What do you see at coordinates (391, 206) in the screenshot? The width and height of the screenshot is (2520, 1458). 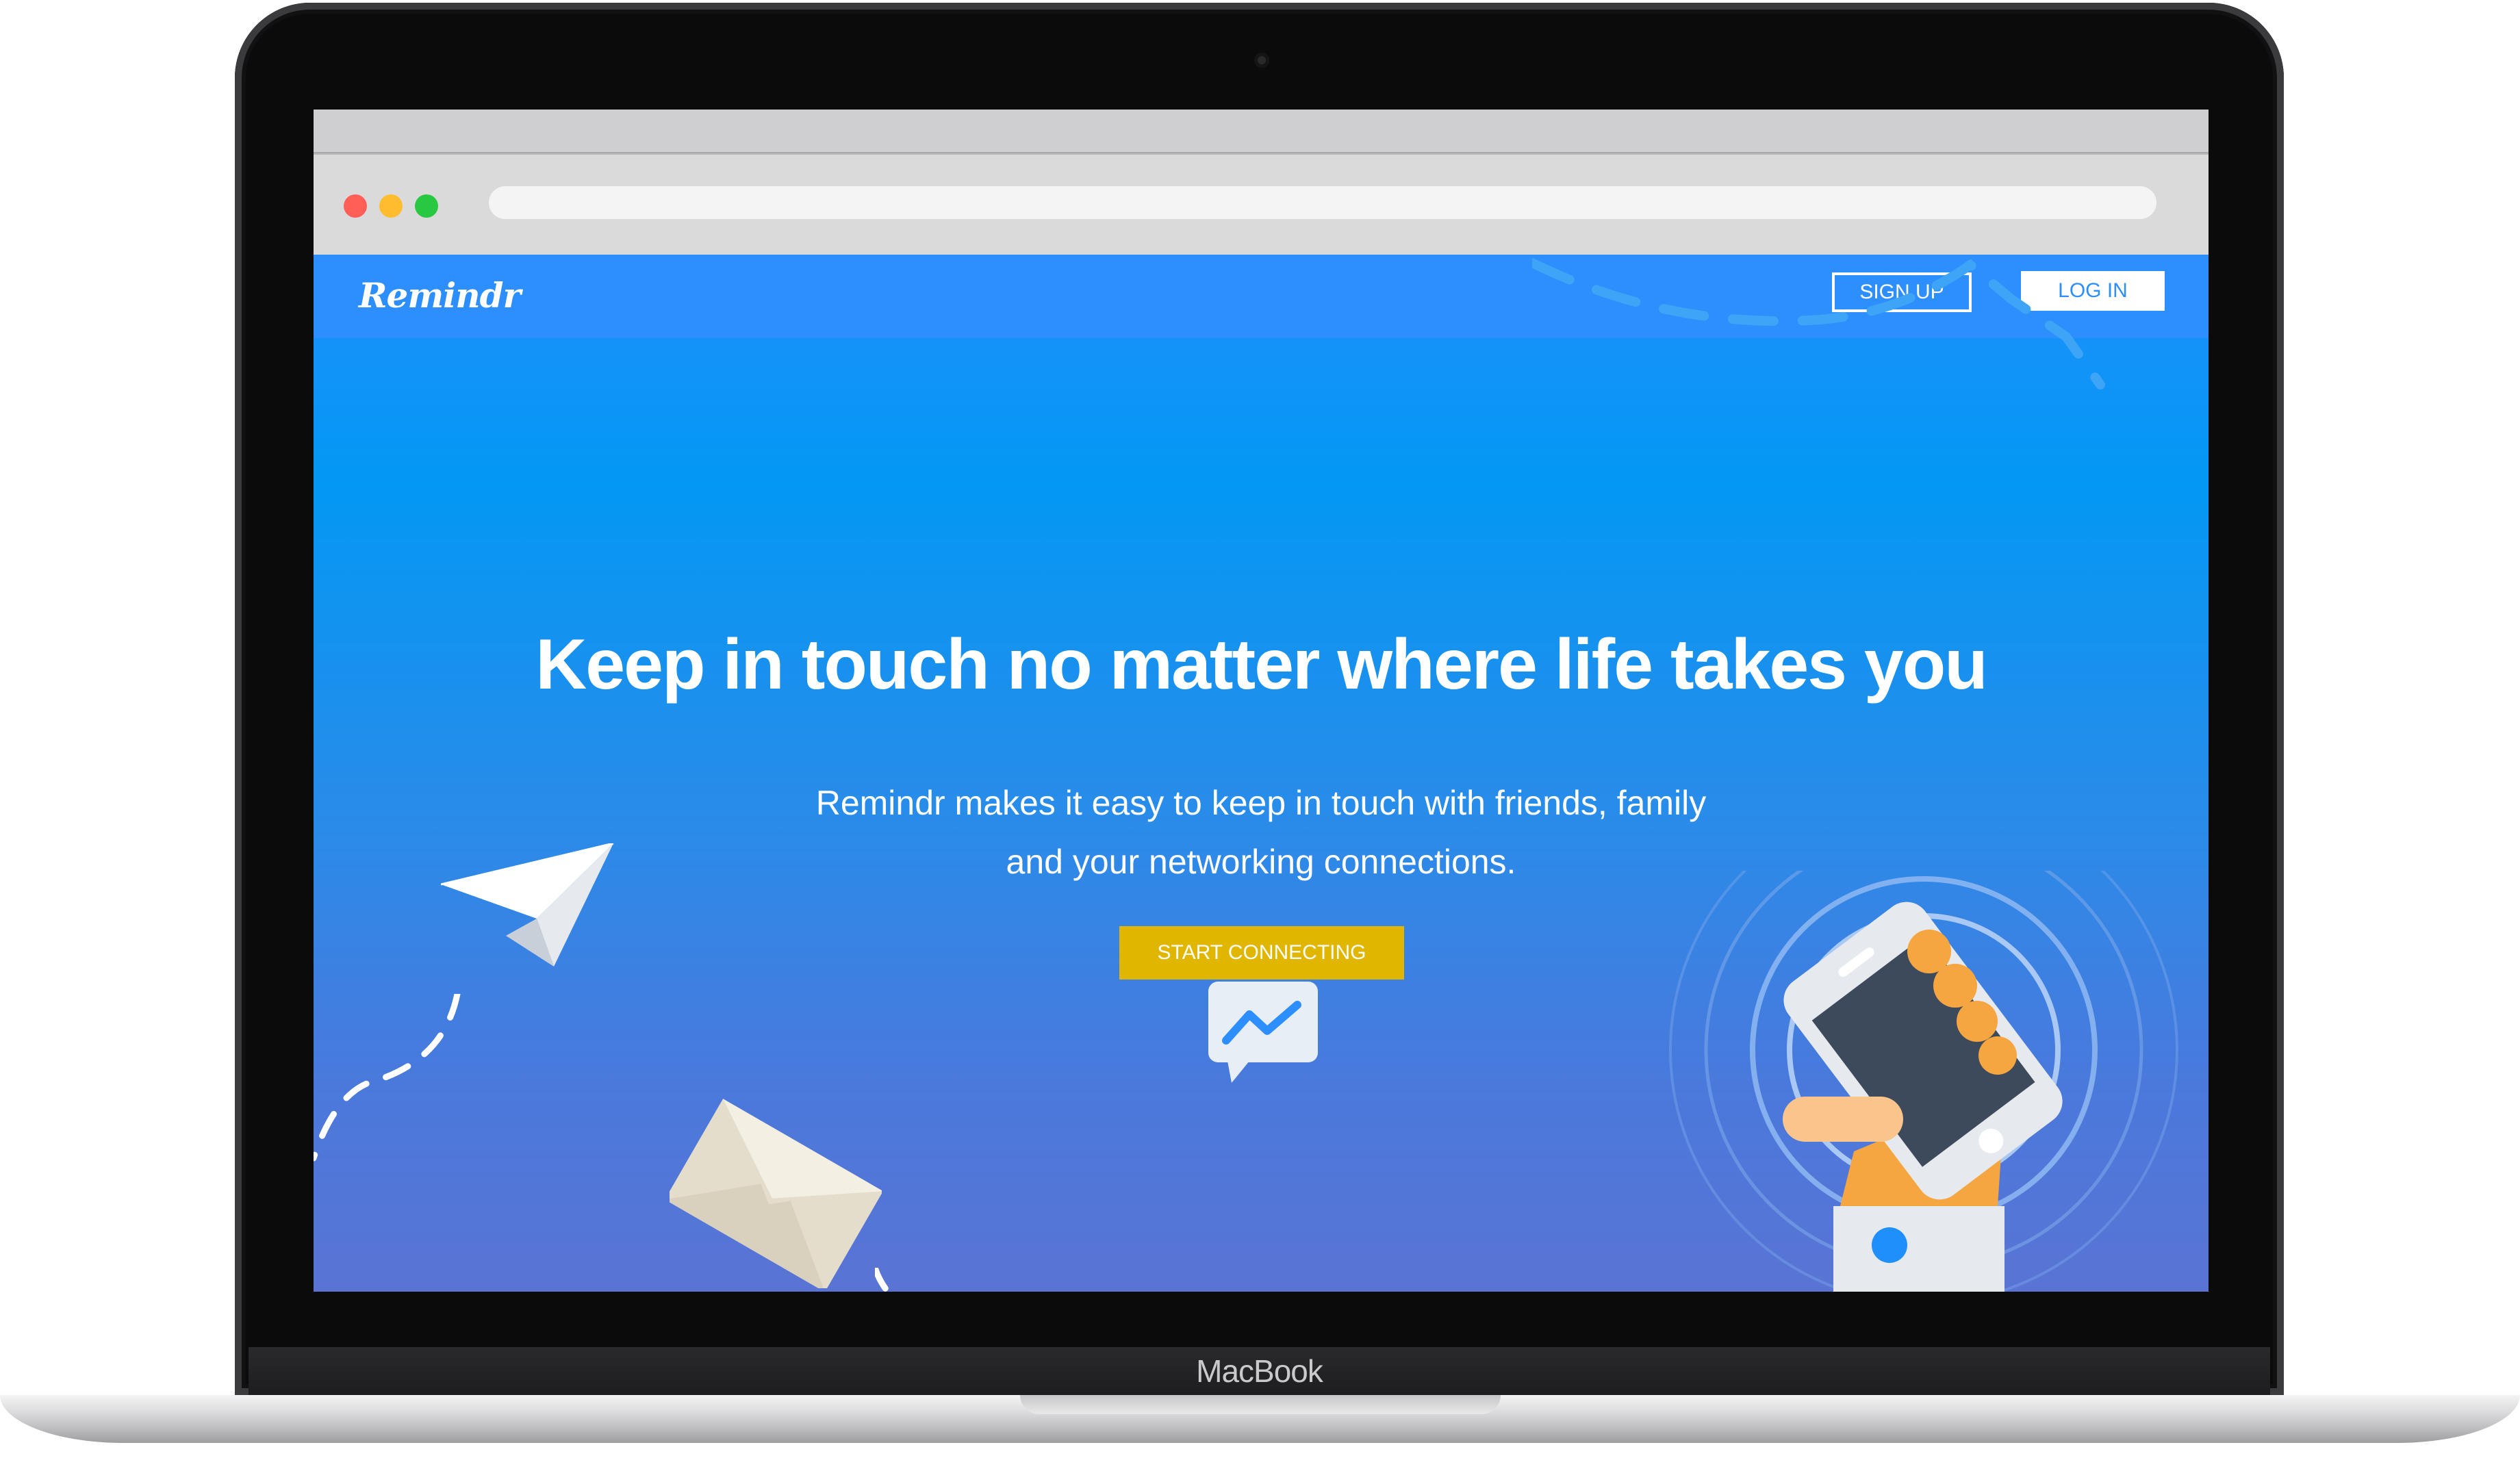 I see `minimize-window-button` at bounding box center [391, 206].